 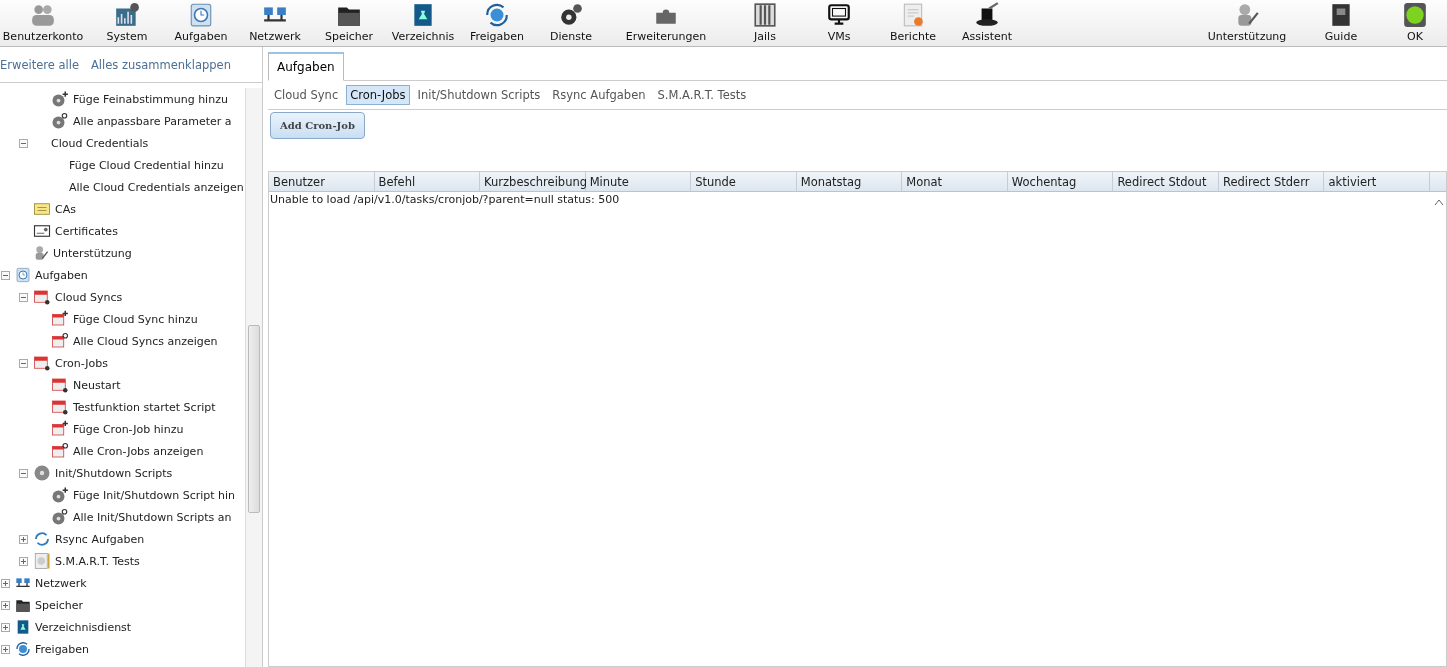 I want to click on tree-item: Alle anpassbare Parameter a, so click(x=152, y=121).